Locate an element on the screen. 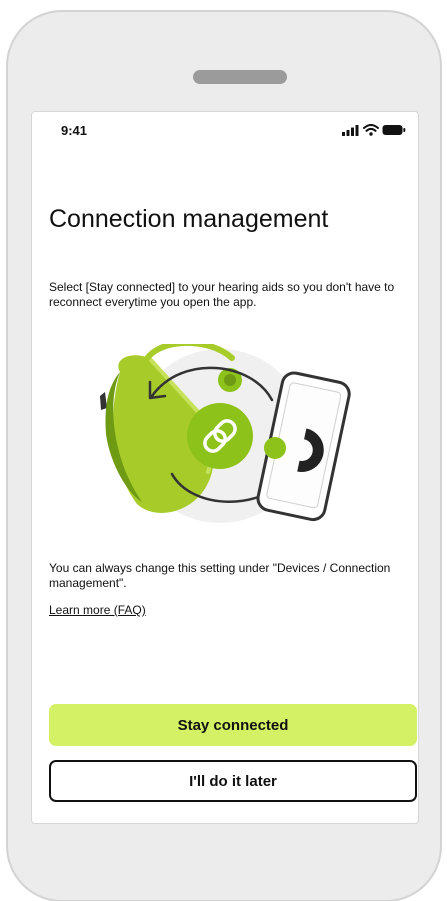 The width and height of the screenshot is (447, 901). battery-icon is located at coordinates (394, 130).